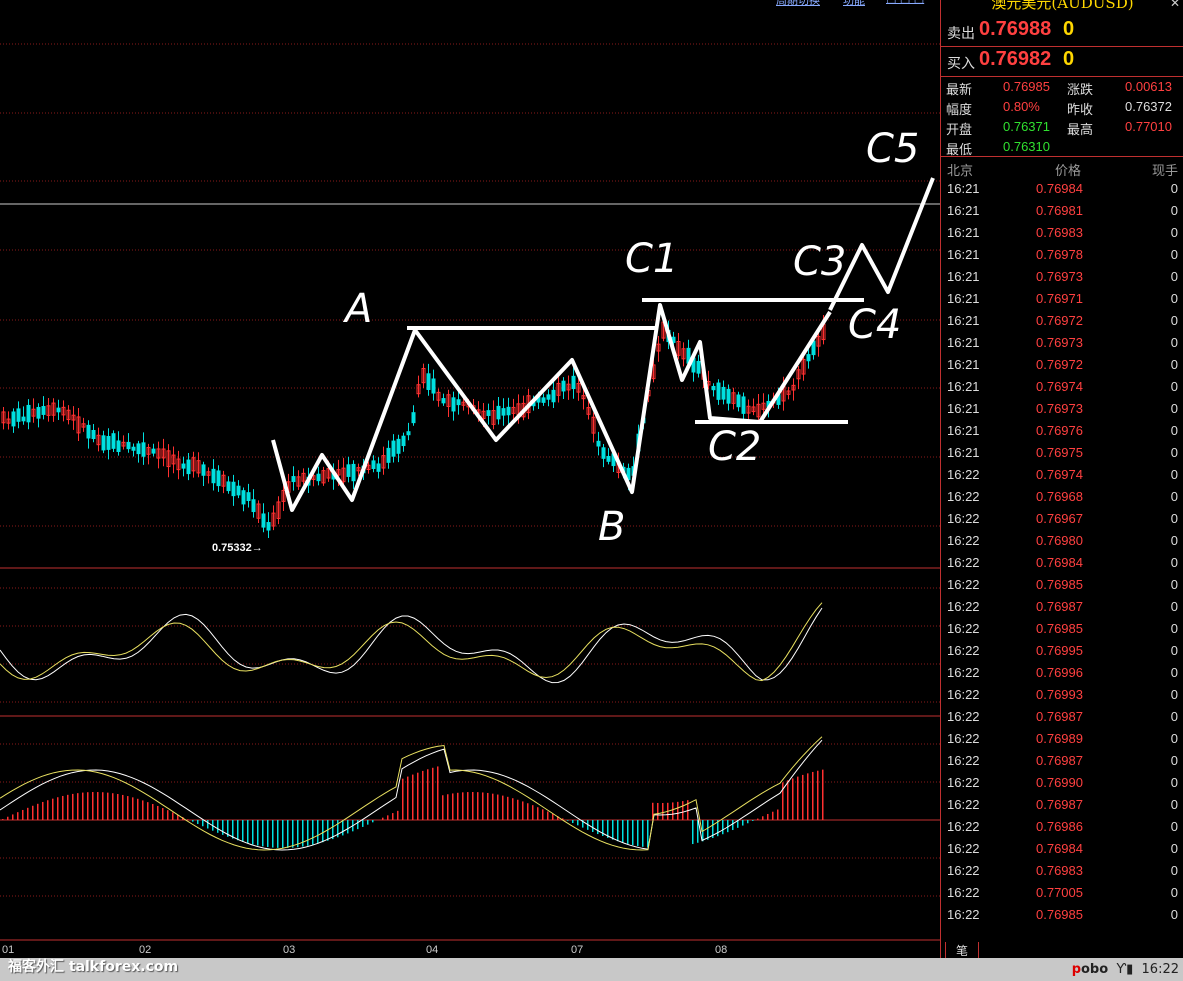 Image resolution: width=1183 pixels, height=981 pixels. What do you see at coordinates (1062, 214) in the screenshot?
I see `tick-row: 16:21 0.76981 0` at bounding box center [1062, 214].